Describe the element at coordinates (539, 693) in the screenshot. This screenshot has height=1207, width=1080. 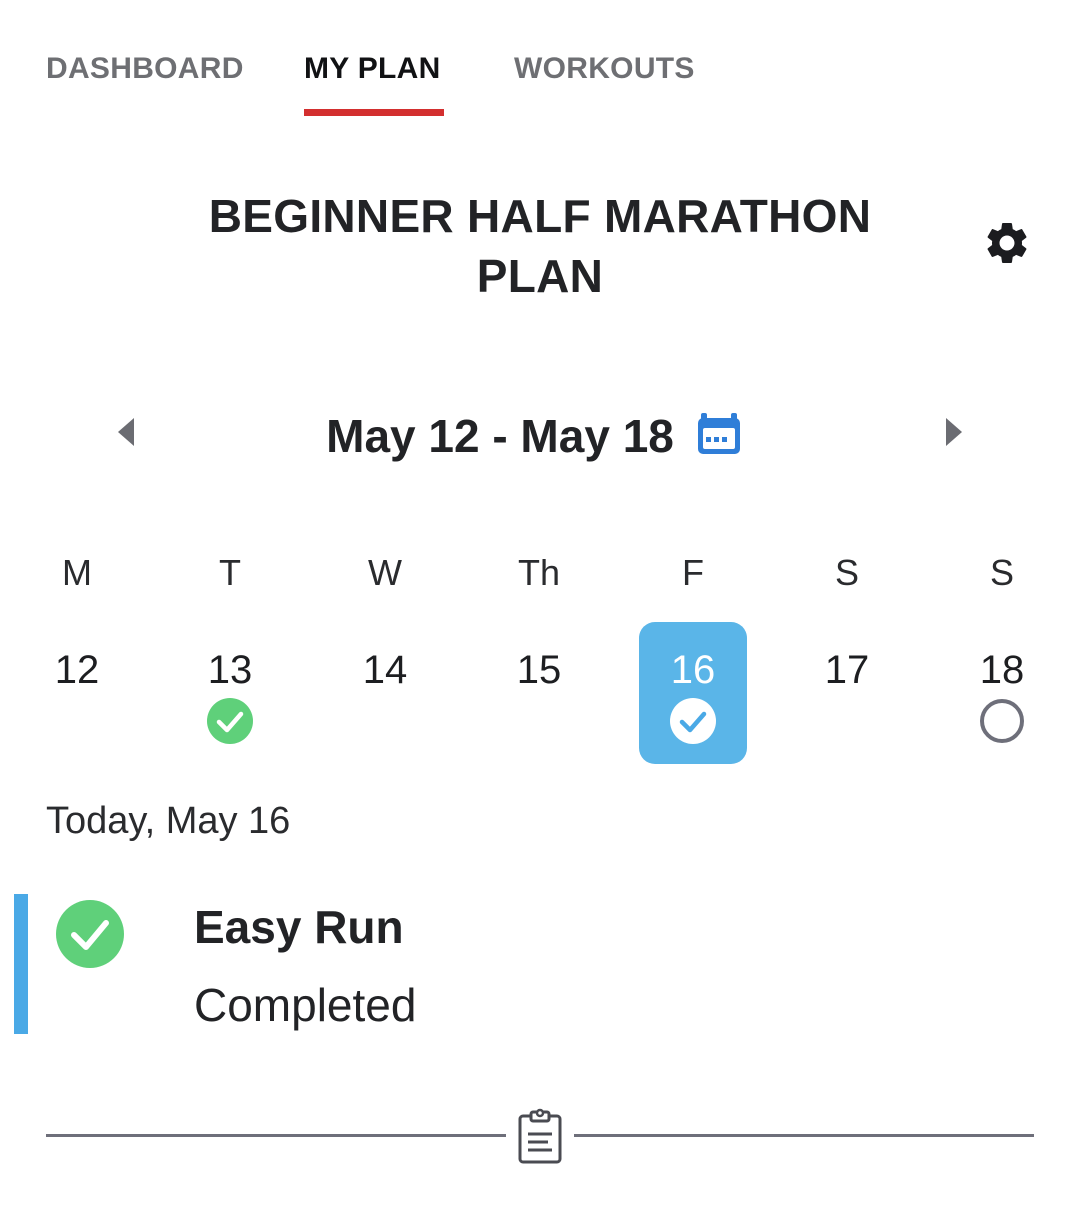
I see `day-cell-15: 15` at that location.